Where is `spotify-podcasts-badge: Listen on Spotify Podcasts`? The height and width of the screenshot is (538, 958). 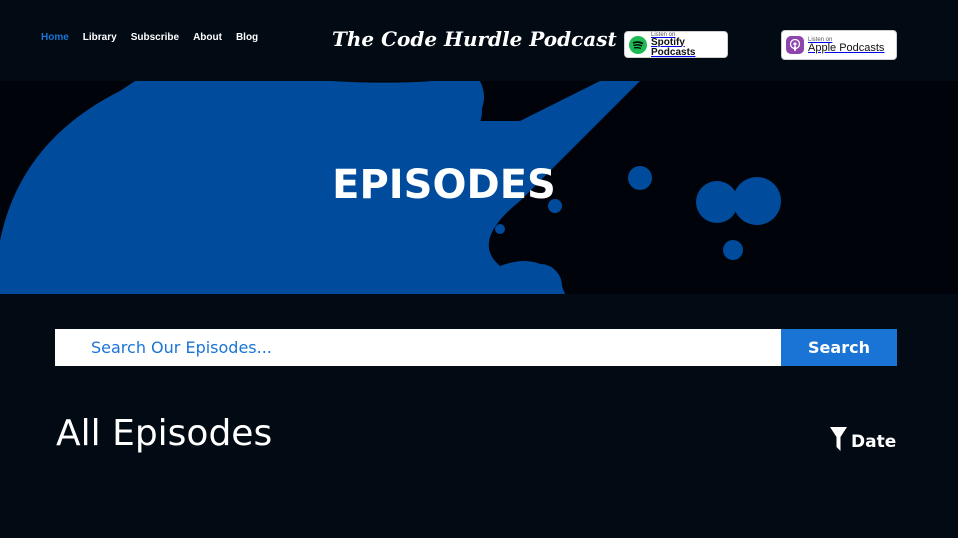
spotify-podcasts-badge: Listen on Spotify Podcasts is located at coordinates (676, 44).